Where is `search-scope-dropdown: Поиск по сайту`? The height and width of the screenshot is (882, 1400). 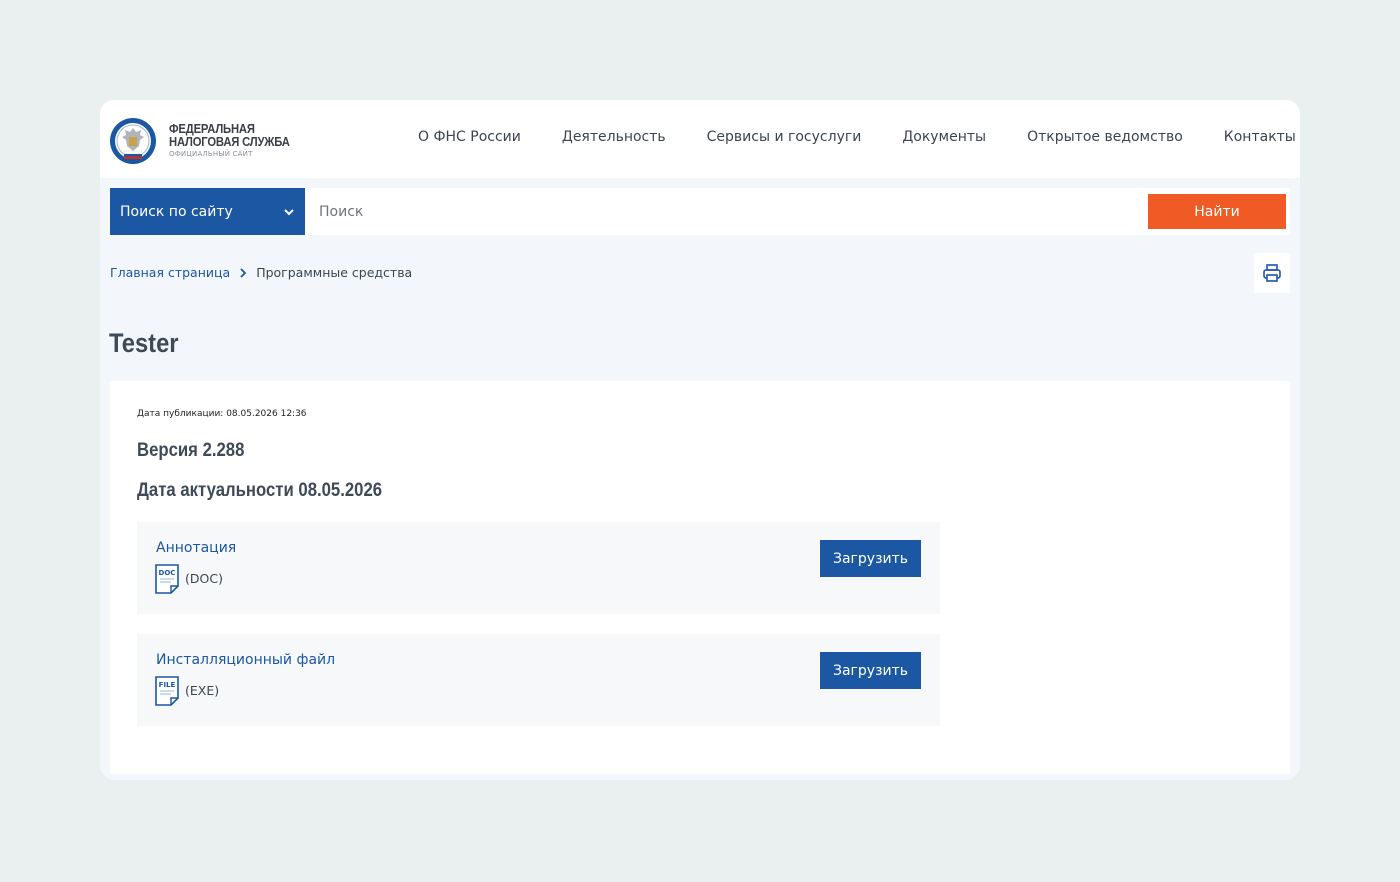
search-scope-dropdown: Поиск по сайту is located at coordinates (207, 211).